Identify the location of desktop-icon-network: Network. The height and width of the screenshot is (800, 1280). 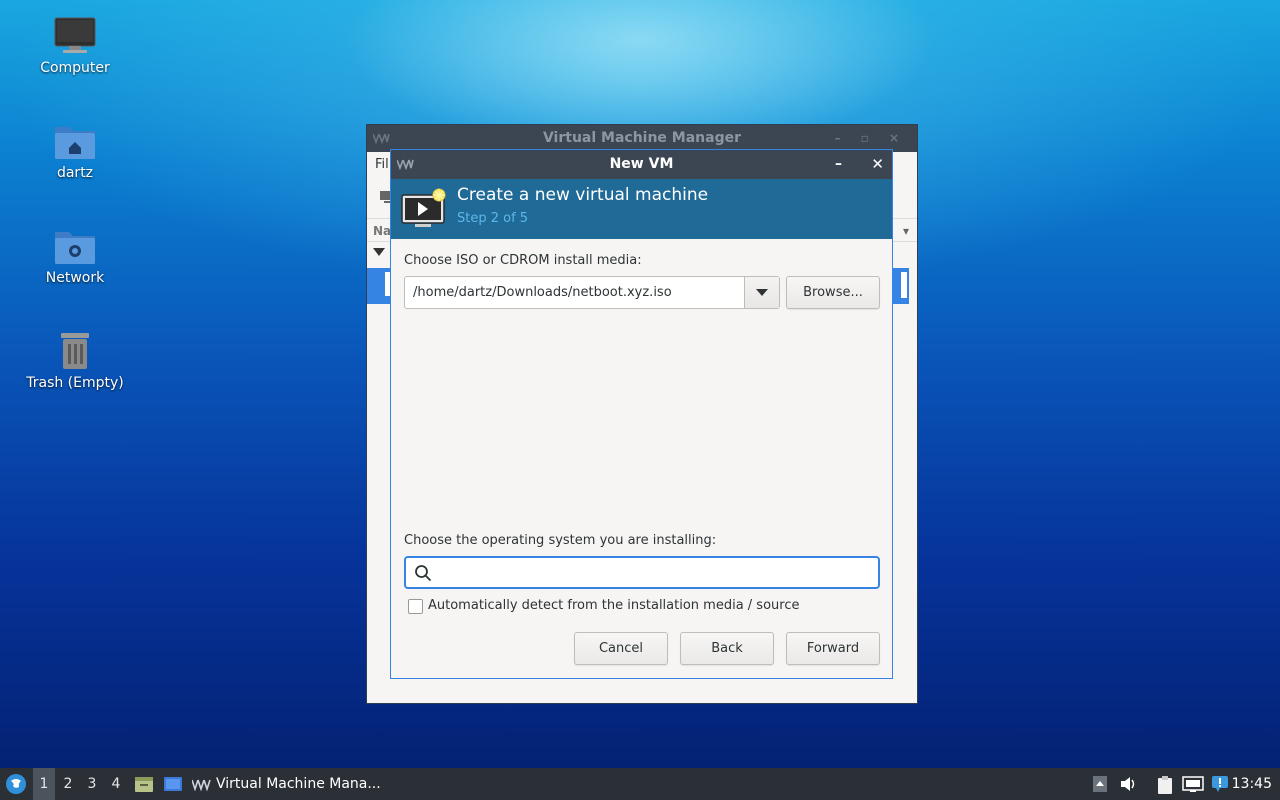
(75, 256).